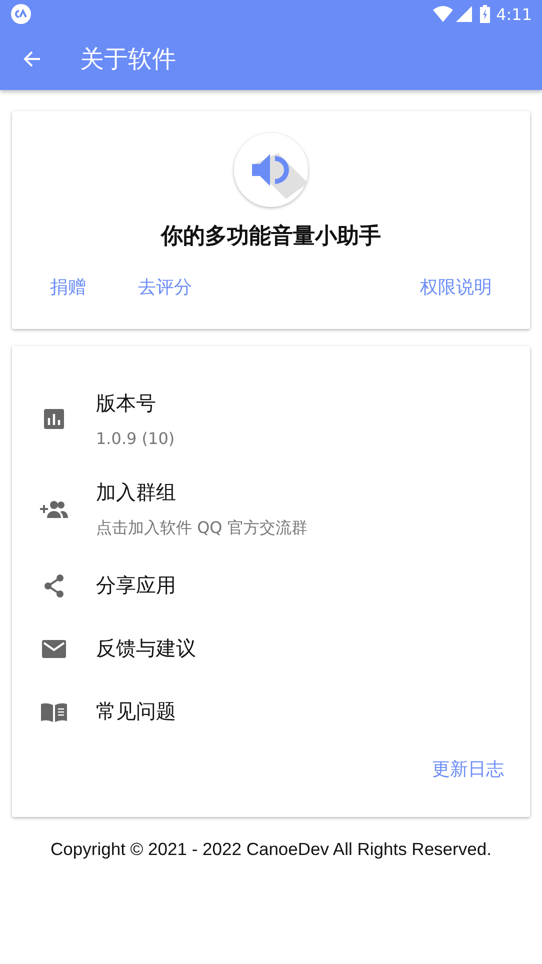  Describe the element at coordinates (54, 586) in the screenshot. I see `share-icon` at that location.